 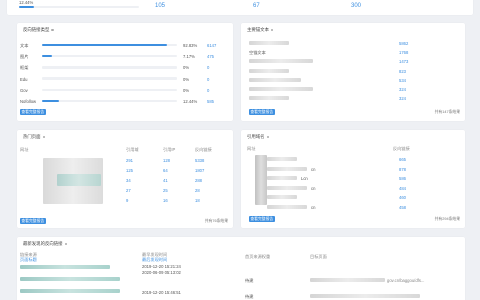 What do you see at coordinates (24, 90) in the screenshot?
I see `backlink-type-label: Gov` at bounding box center [24, 90].